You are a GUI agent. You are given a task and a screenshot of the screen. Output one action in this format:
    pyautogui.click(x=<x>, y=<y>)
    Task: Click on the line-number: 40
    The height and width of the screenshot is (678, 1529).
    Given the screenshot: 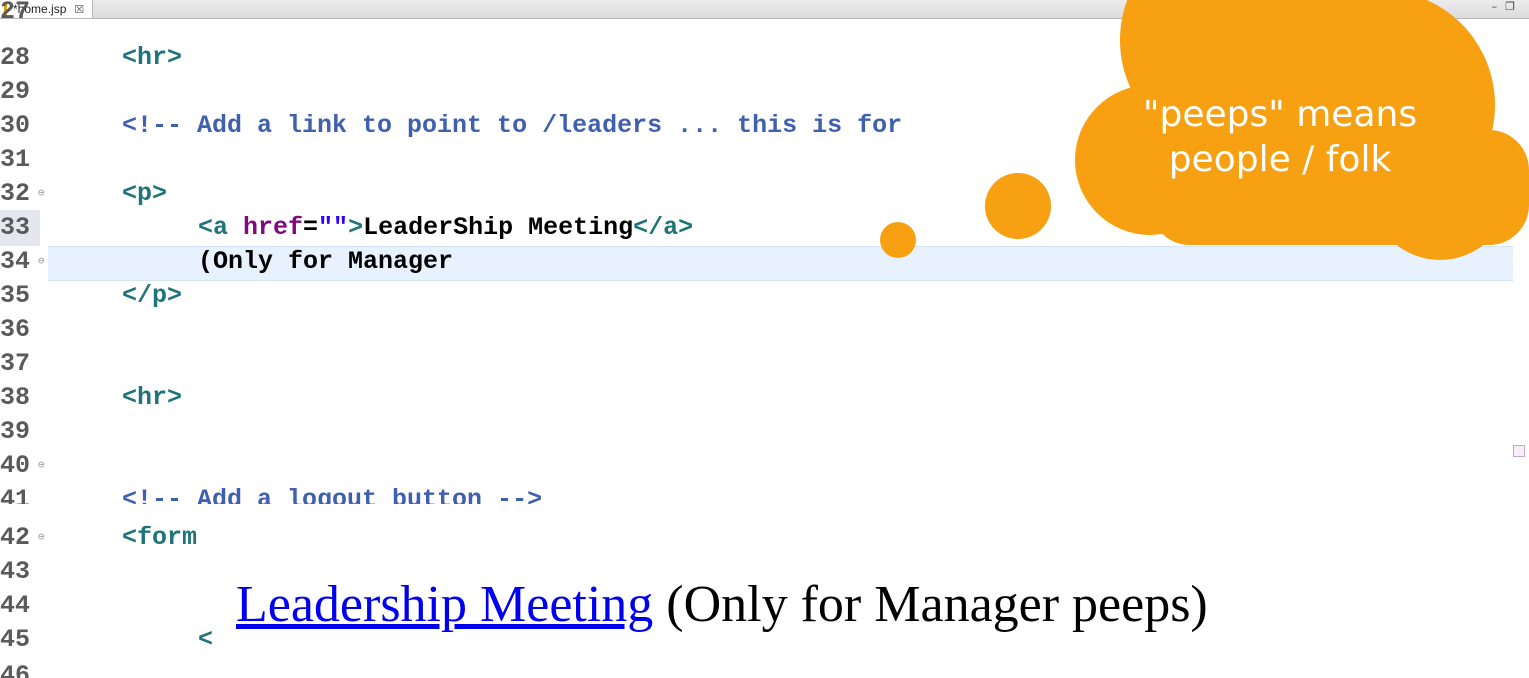 What is the action you would take?
    pyautogui.click(x=15, y=465)
    